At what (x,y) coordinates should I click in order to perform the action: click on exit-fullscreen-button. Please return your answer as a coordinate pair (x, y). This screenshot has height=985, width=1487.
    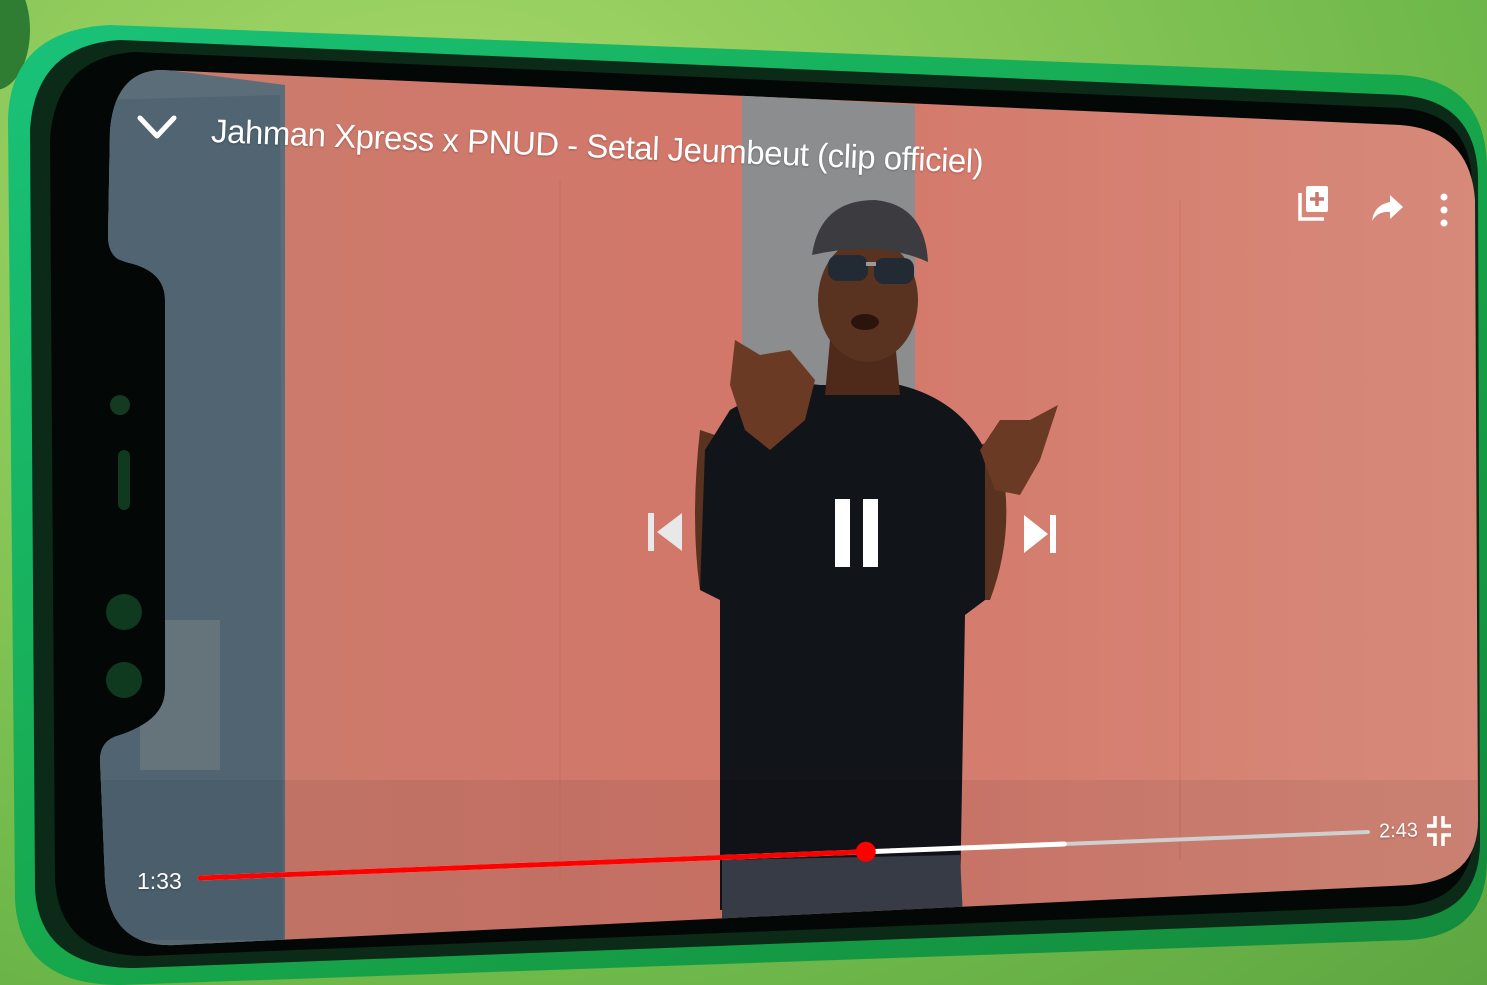
    Looking at the image, I should click on (1439, 831).